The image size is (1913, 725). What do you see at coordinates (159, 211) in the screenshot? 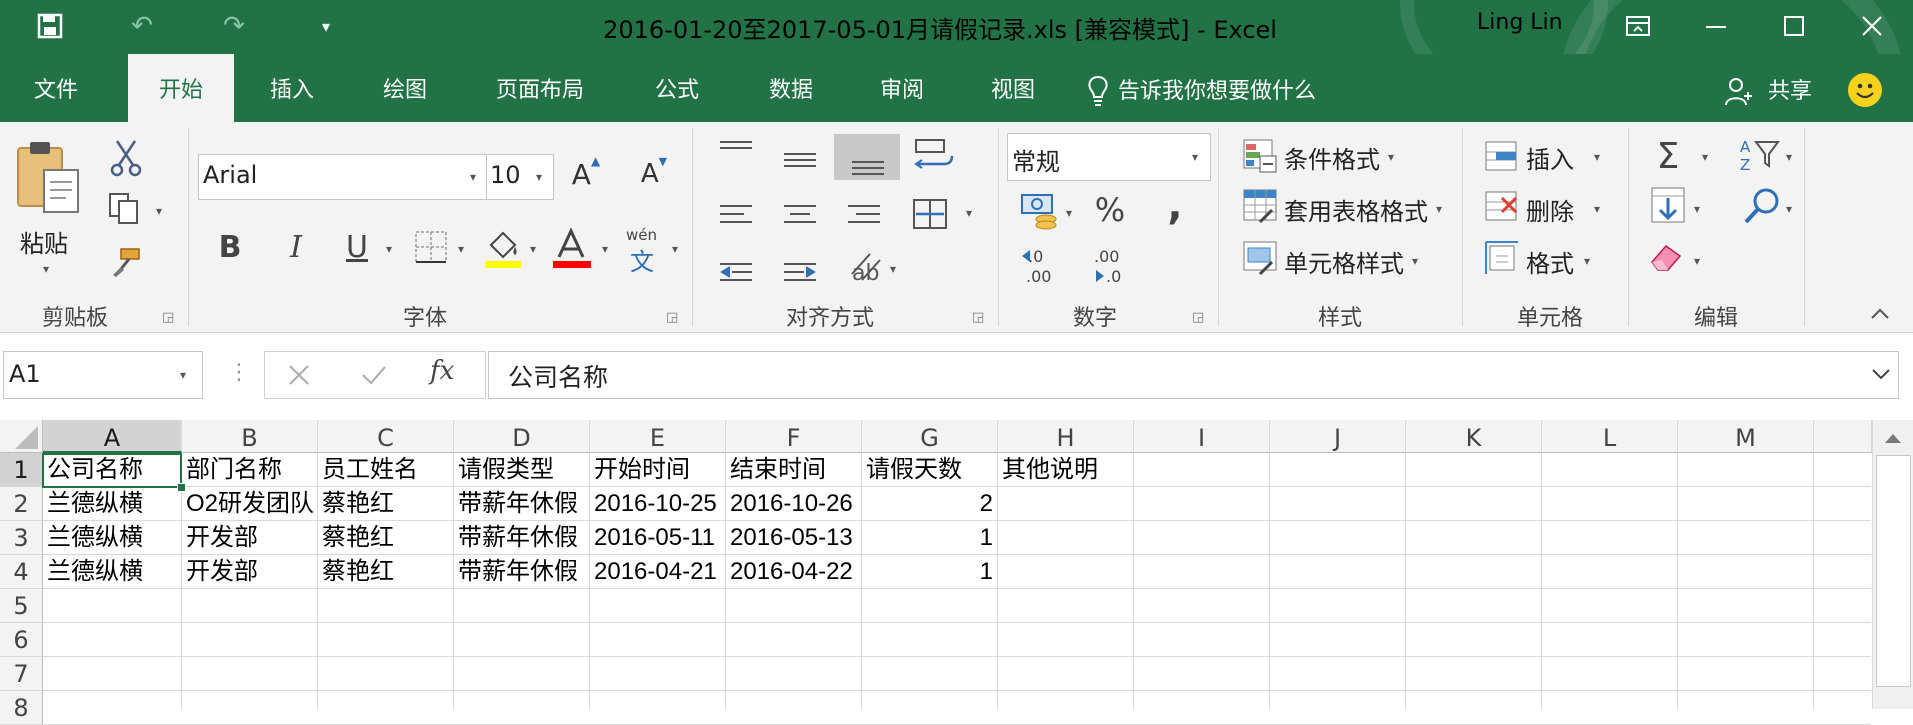
I see `copy-dropdown-icon: ▾` at bounding box center [159, 211].